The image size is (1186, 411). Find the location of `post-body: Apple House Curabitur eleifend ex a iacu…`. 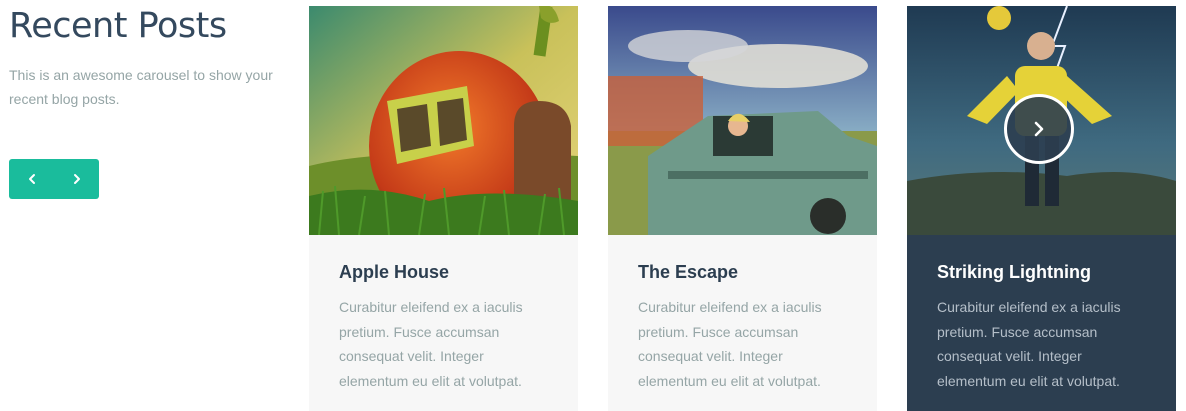

post-body: Apple House Curabitur eleifend ex a iacu… is located at coordinates (443, 314).